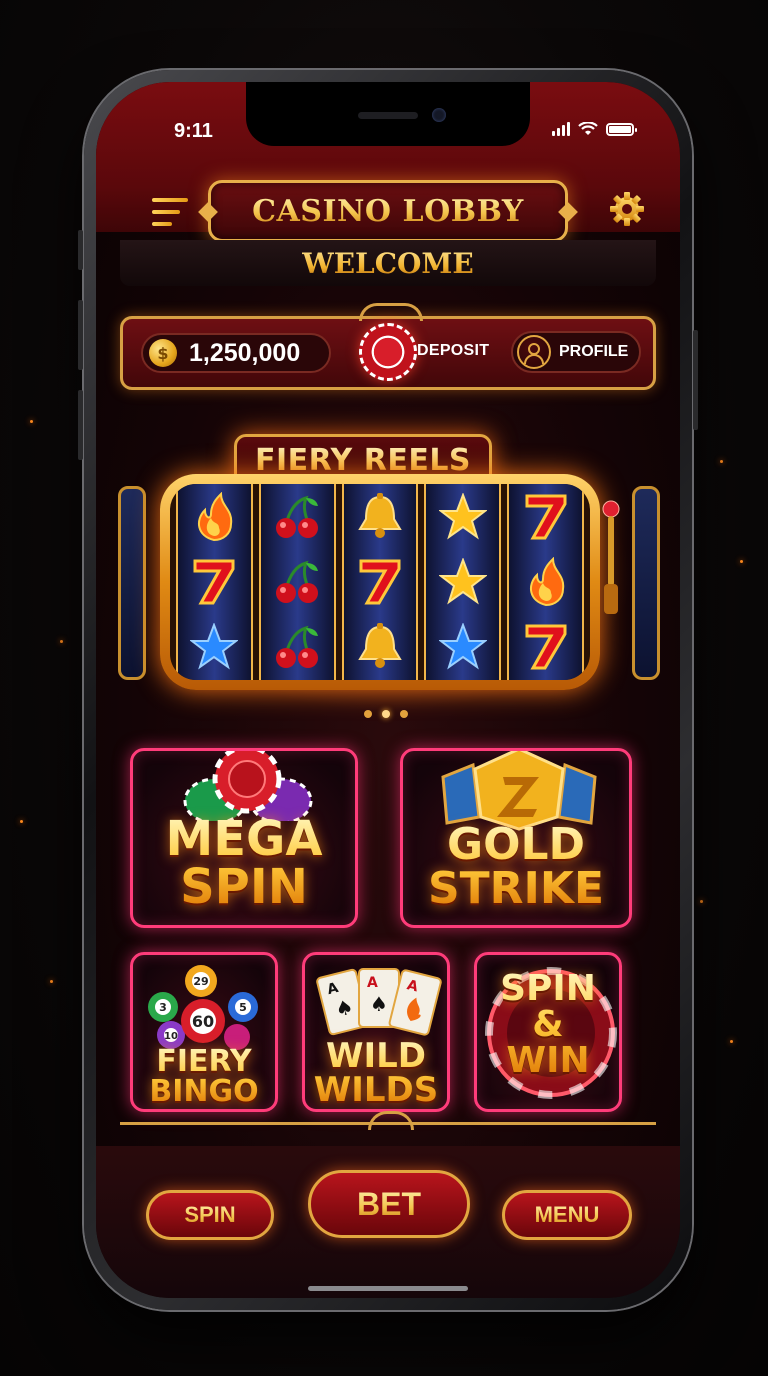 The width and height of the screenshot is (768, 1376). What do you see at coordinates (621, 129) in the screenshot?
I see `battery-icon` at bounding box center [621, 129].